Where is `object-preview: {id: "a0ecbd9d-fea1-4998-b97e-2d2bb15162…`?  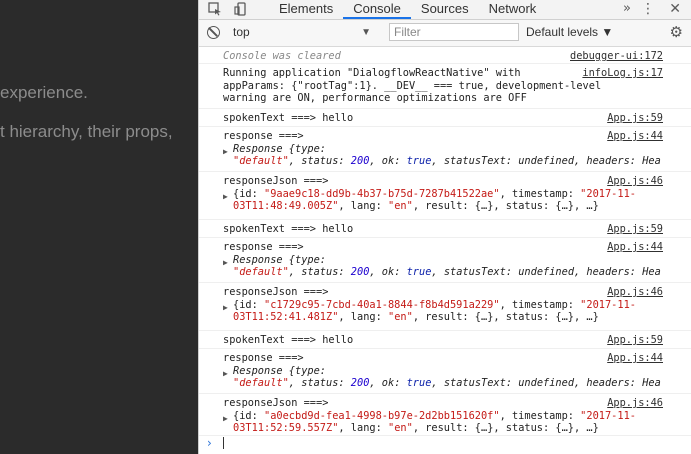 object-preview: {id: "a0ecbd9d-fea1-4998-b97e-2d2bb15162… is located at coordinates (434, 415).